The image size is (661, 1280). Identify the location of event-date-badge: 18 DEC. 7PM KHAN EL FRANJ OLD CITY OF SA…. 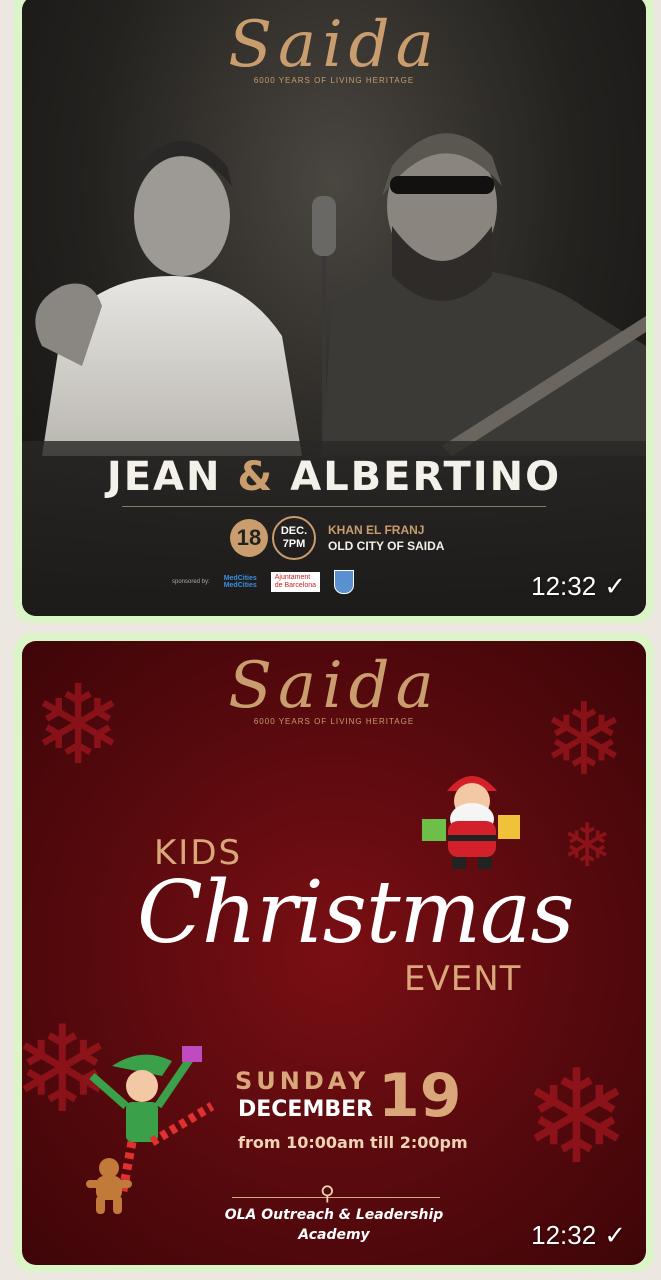
(337, 538).